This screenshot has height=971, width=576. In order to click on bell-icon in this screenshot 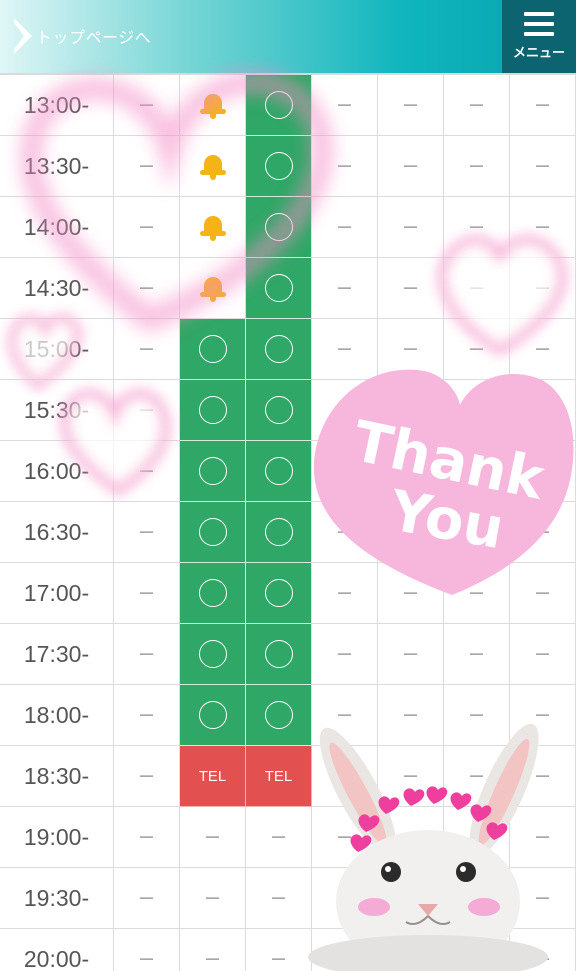, I will do `click(212, 227)`.